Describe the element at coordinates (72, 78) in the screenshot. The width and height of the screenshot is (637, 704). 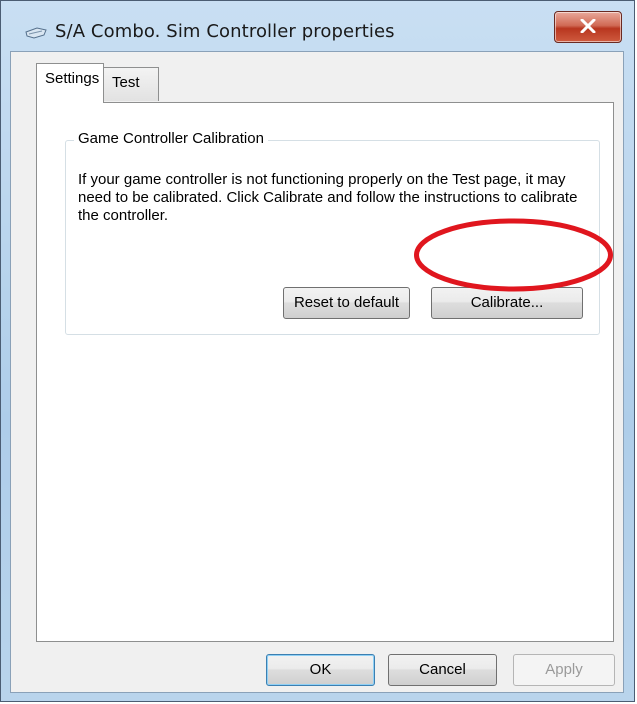
I see `tab-settings-label: Settings` at that location.